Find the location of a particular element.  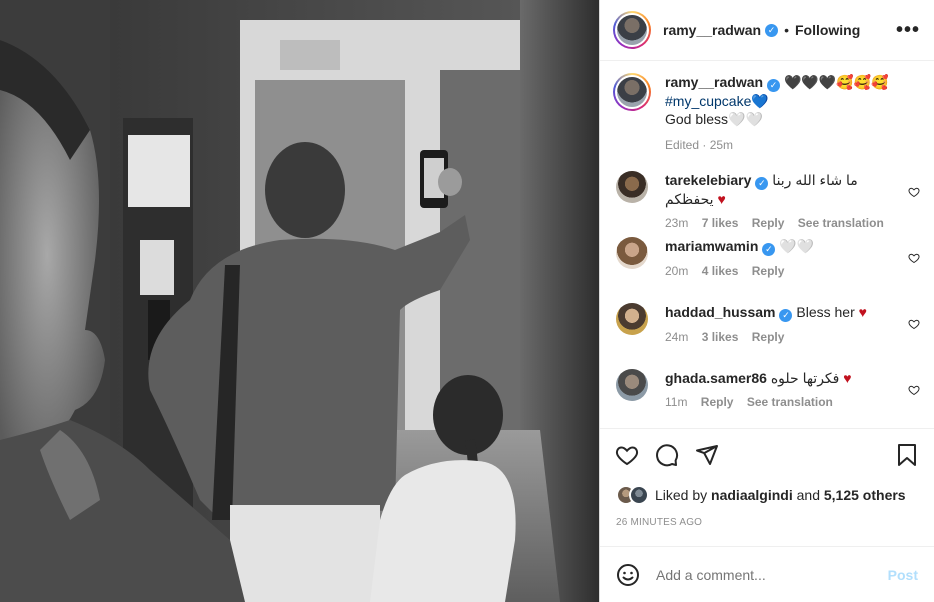

commenter-username: haddad_hussam is located at coordinates (720, 312).